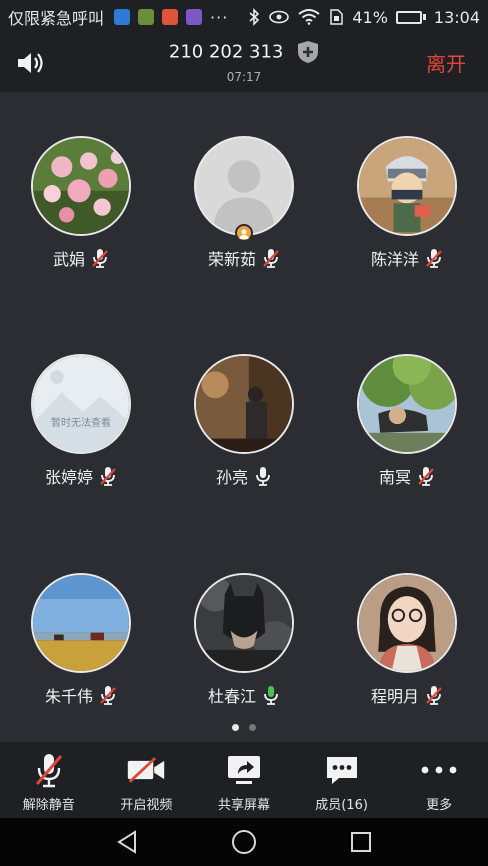 This screenshot has width=488, height=866. I want to click on home-icon, so click(244, 842).